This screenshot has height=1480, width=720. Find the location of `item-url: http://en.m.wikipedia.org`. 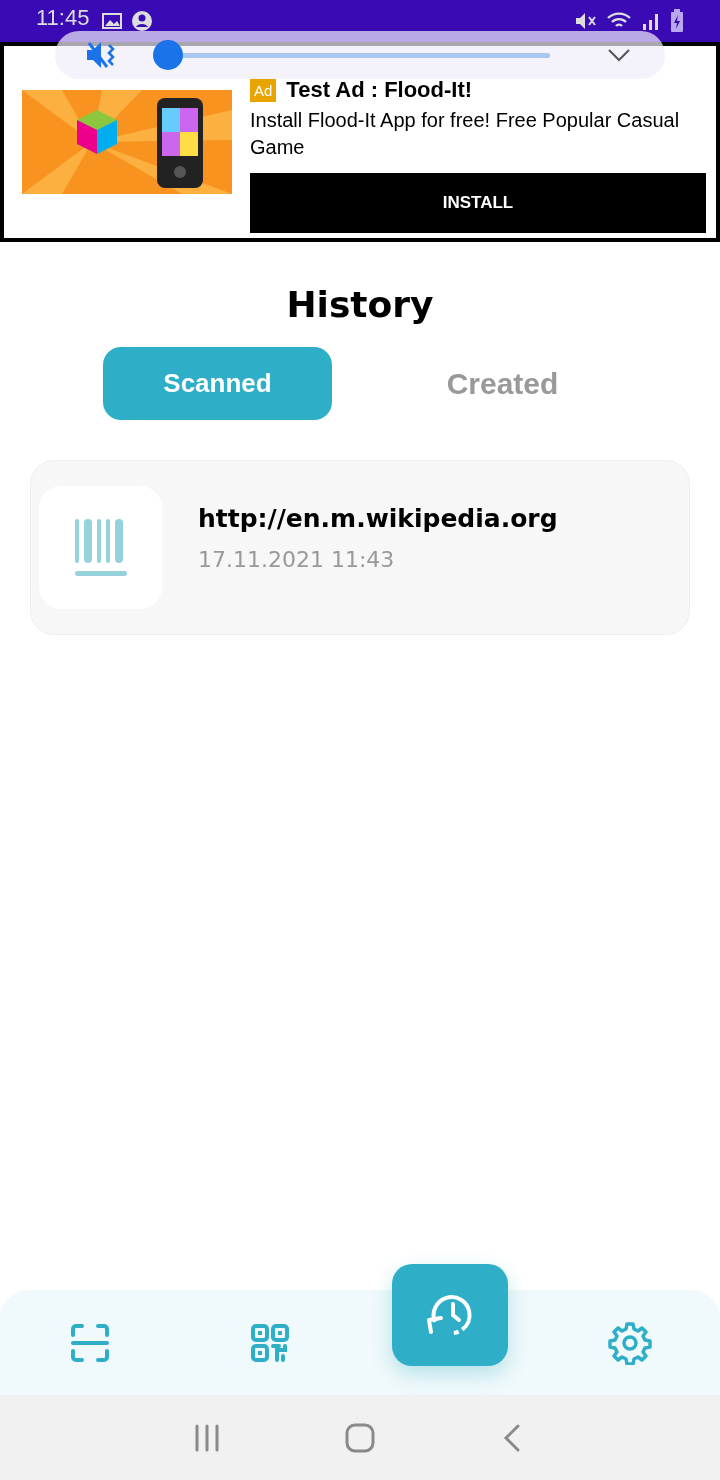

item-url: http://en.m.wikipedia.org is located at coordinates (378, 518).